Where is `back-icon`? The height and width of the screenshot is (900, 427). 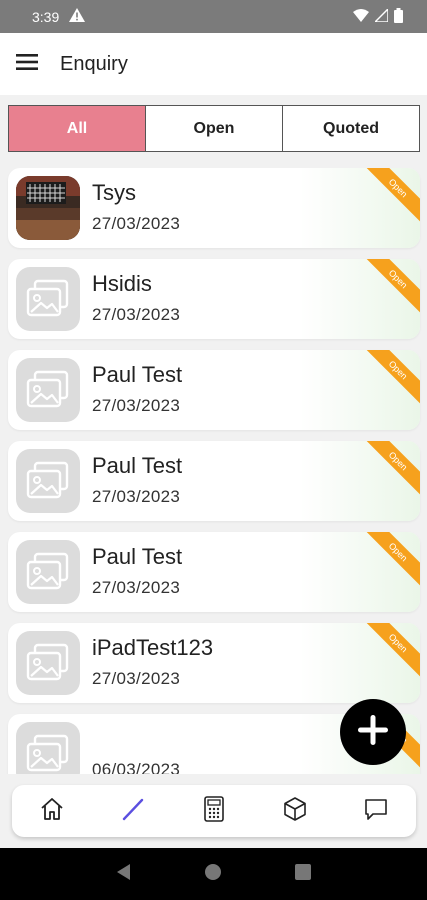
back-icon is located at coordinates (124, 874).